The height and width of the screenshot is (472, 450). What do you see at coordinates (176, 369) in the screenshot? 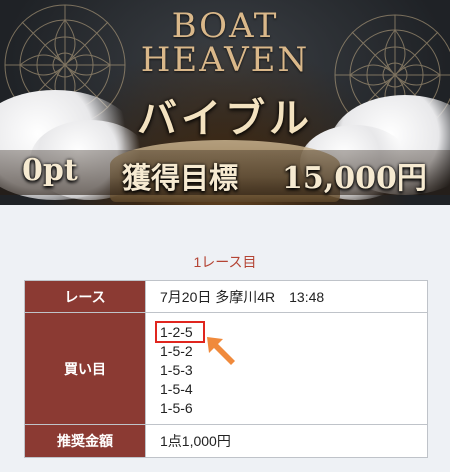
I see `buy-item: 1-5-3` at bounding box center [176, 369].